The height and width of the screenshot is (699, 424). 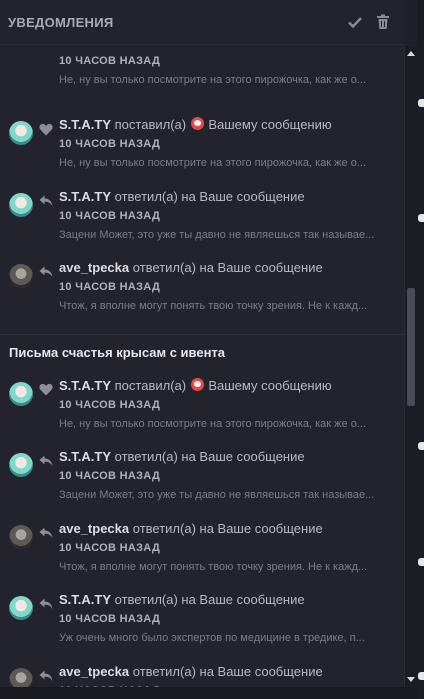 What do you see at coordinates (117, 352) in the screenshot?
I see `group-title: Письма счастья крысам с ивента` at bounding box center [117, 352].